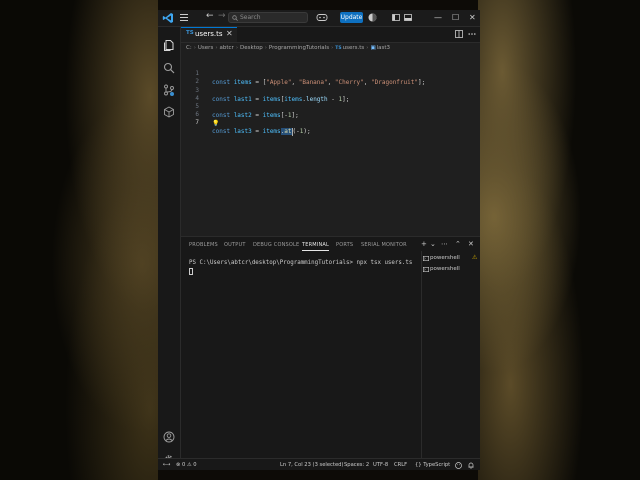 The width and height of the screenshot is (640, 480). What do you see at coordinates (186, 464) in the screenshot?
I see `problems-count: ⊗ 0 ⚠ 0` at bounding box center [186, 464].